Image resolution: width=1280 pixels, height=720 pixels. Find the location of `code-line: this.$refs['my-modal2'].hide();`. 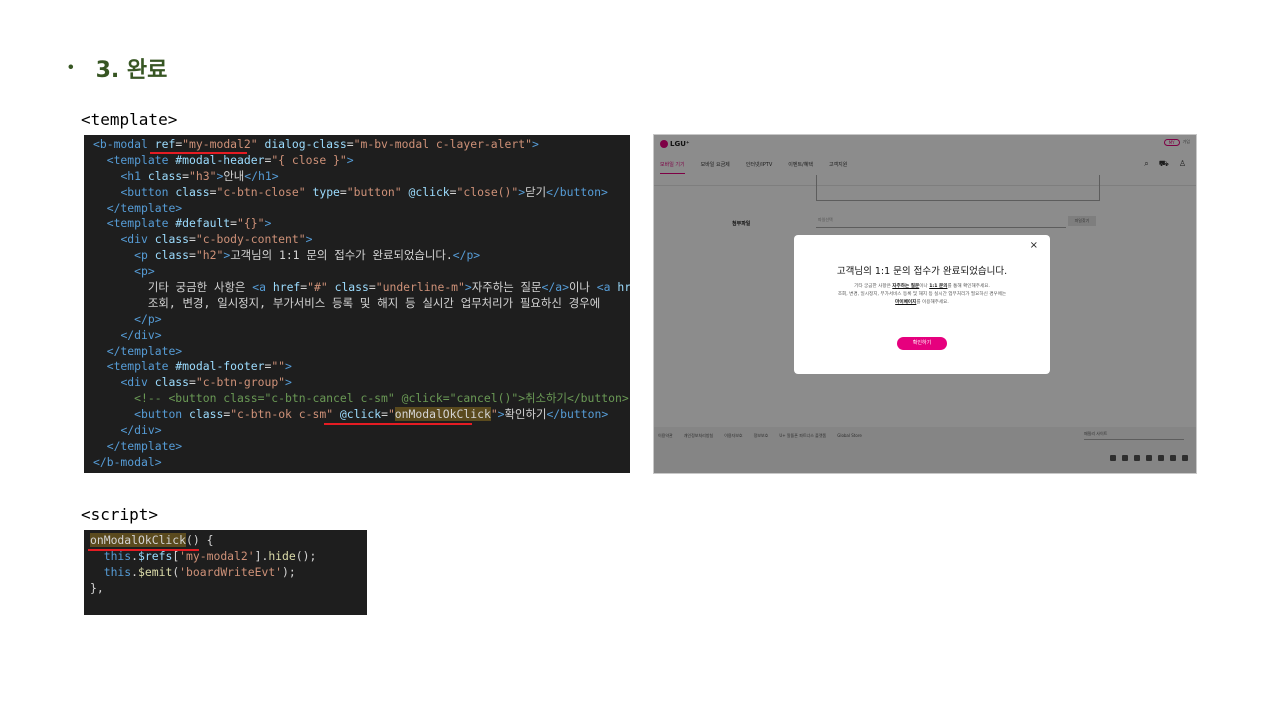

code-line: this.$refs['my-modal2'].hide(); is located at coordinates (228, 557).